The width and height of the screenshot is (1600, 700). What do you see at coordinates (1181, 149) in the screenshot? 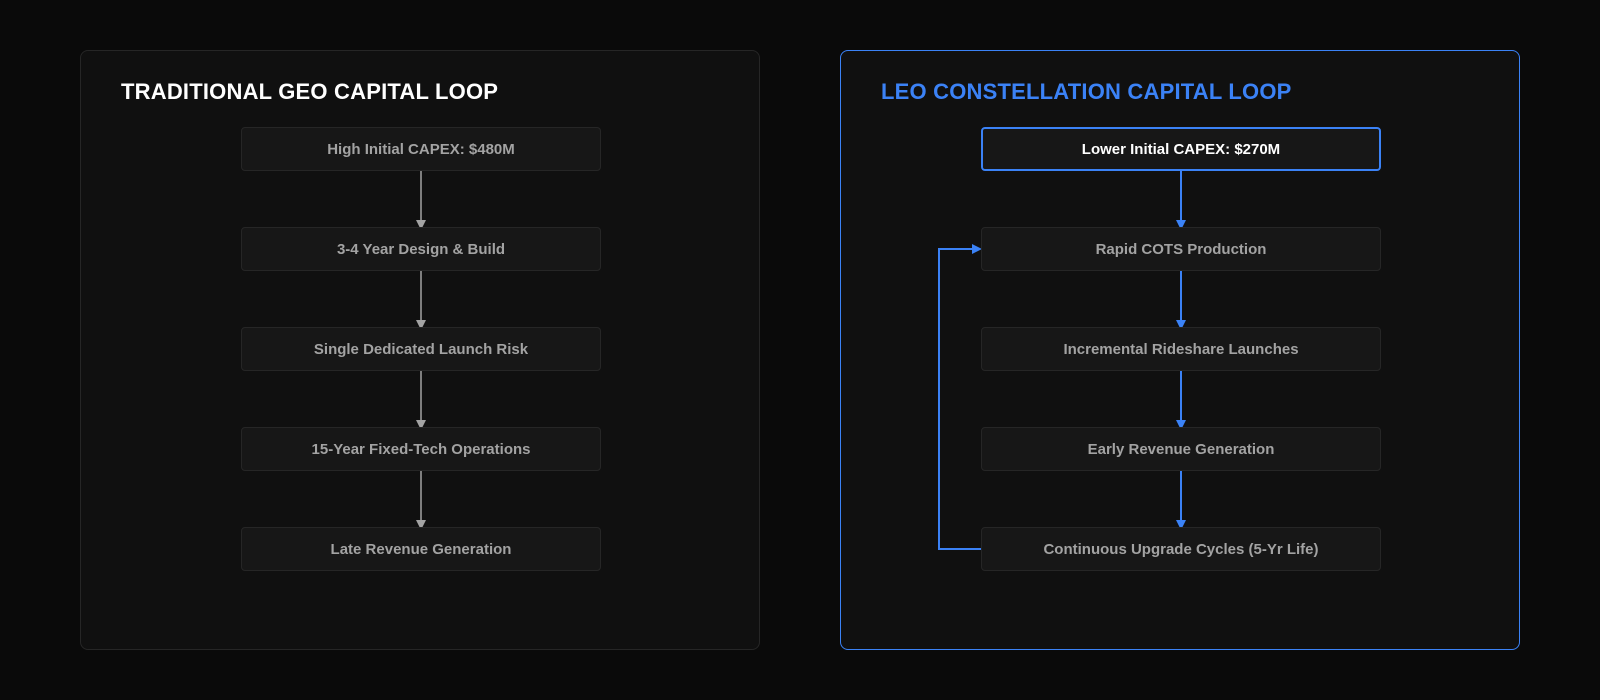
I see `leo-step-capex: Lower Initial CAPEX: $270M` at bounding box center [1181, 149].